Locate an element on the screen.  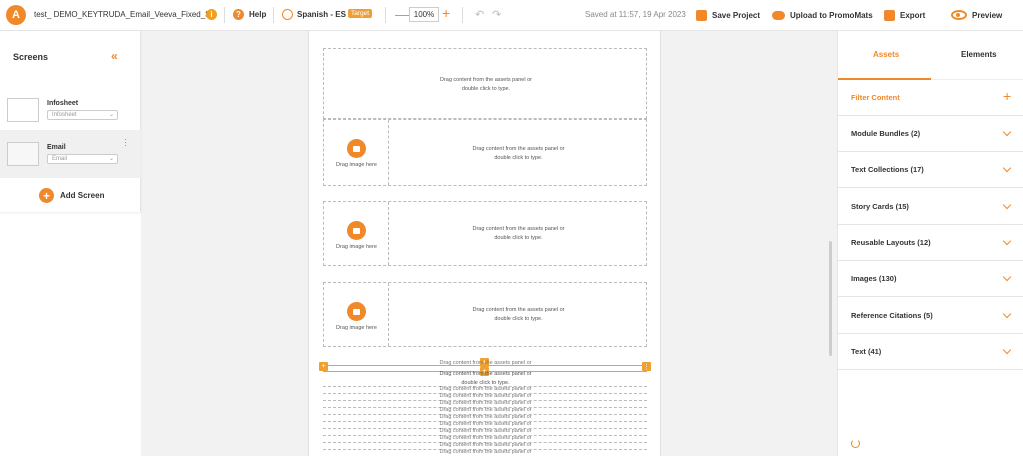
save-project-label: Save Project is located at coordinates (736, 15).